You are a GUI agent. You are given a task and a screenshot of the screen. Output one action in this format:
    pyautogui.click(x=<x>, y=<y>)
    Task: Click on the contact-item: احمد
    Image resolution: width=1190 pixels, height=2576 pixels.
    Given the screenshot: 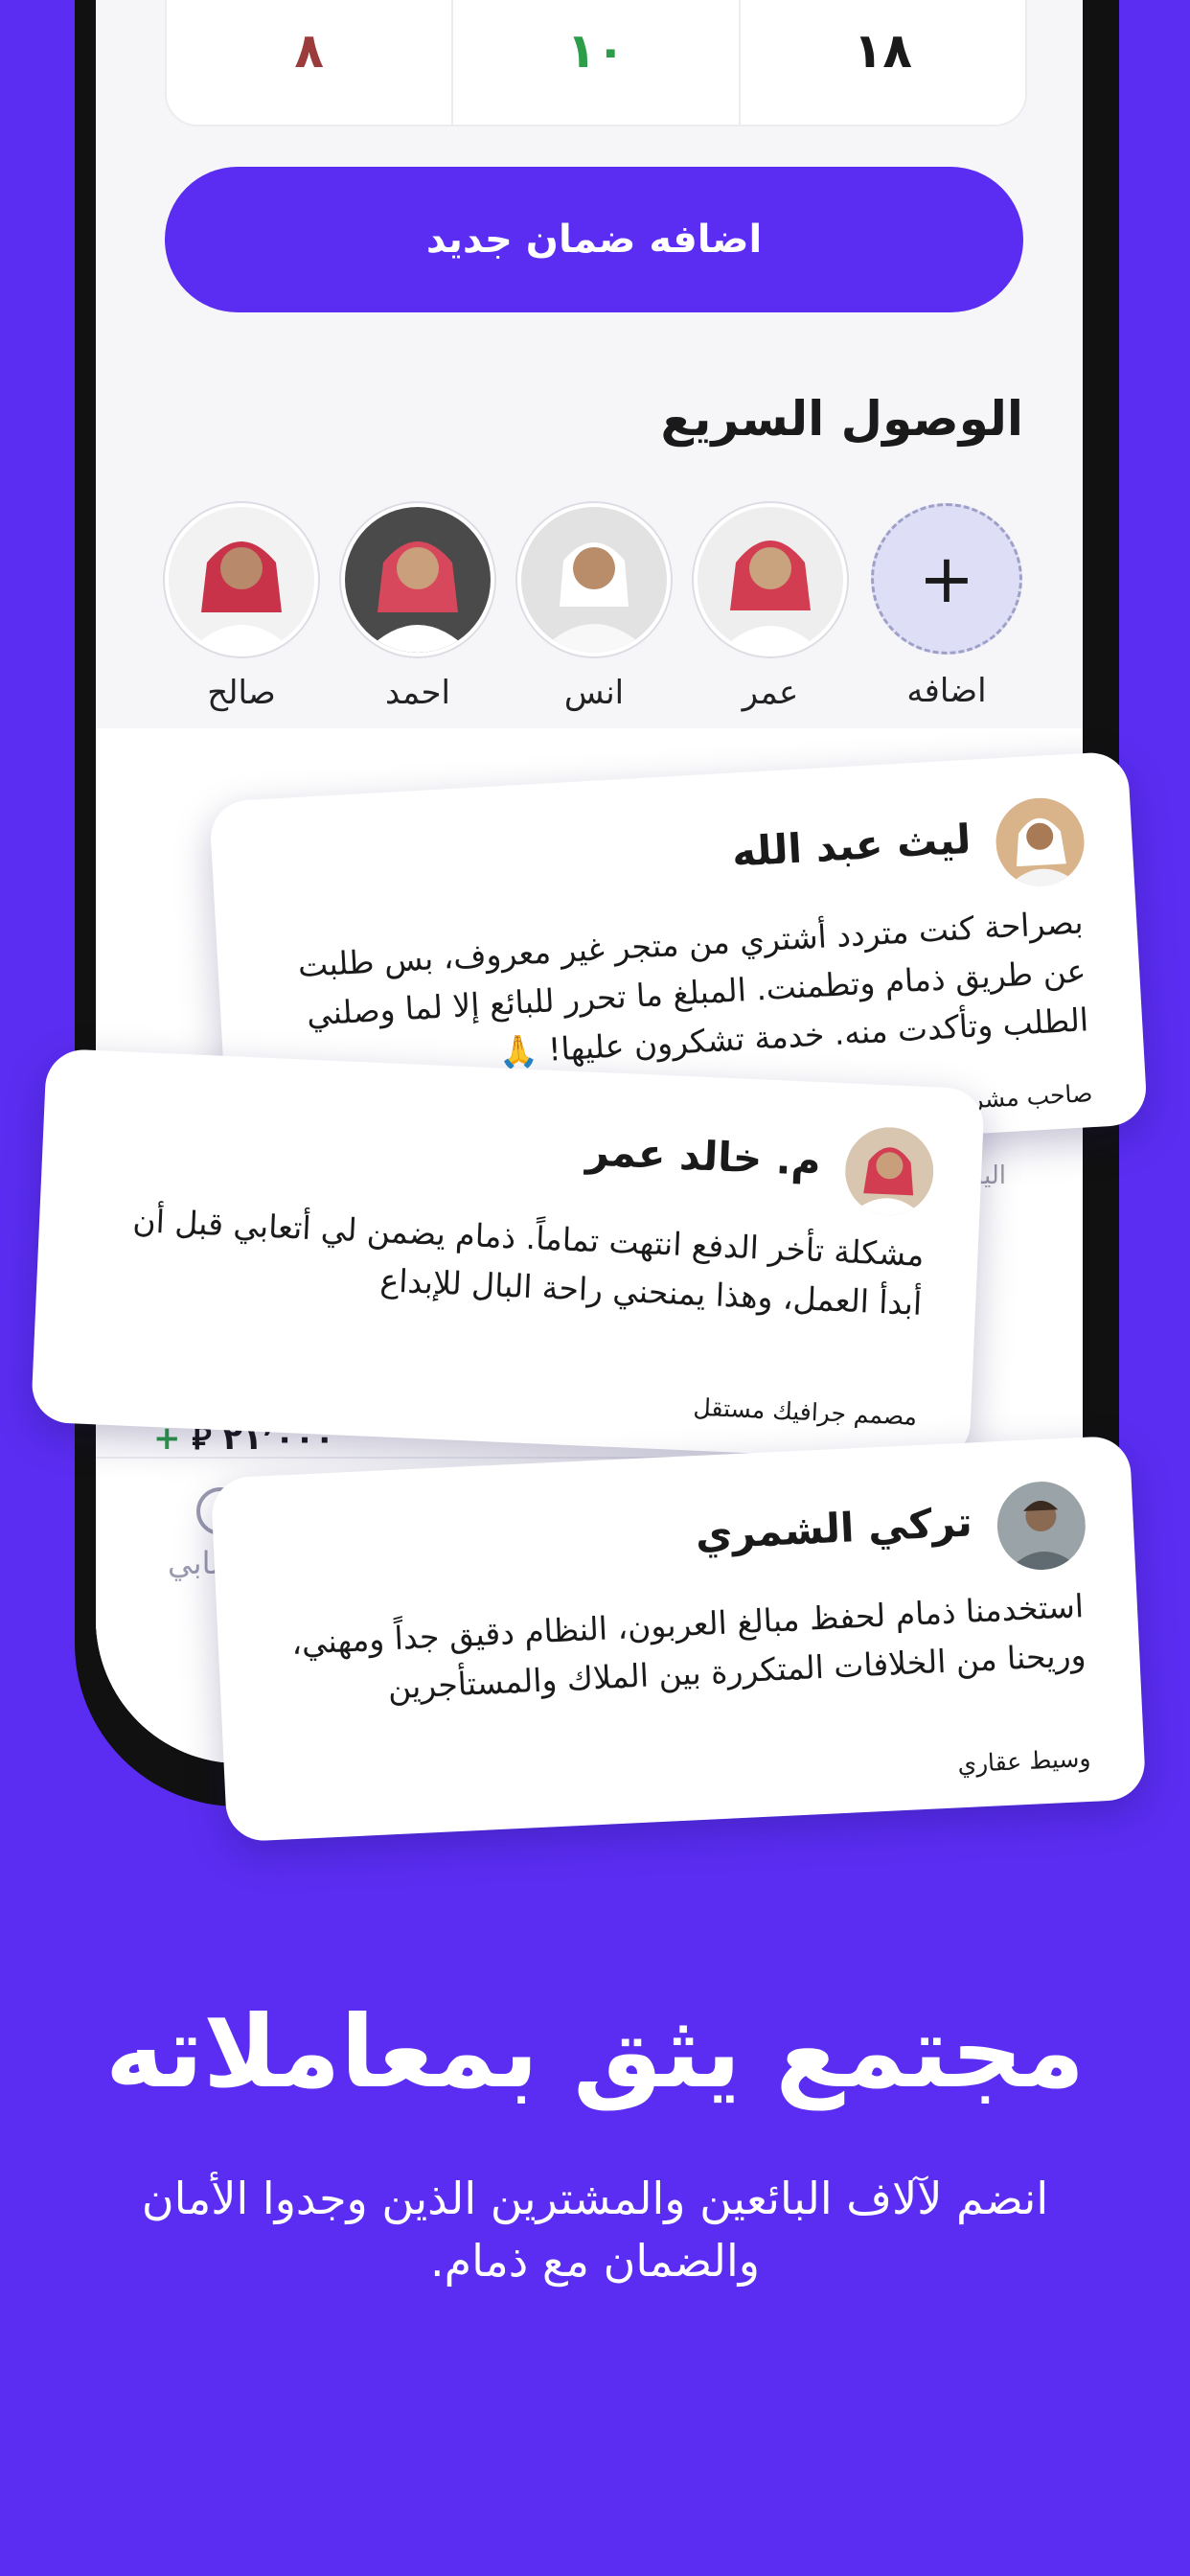 What is the action you would take?
    pyautogui.click(x=418, y=607)
    